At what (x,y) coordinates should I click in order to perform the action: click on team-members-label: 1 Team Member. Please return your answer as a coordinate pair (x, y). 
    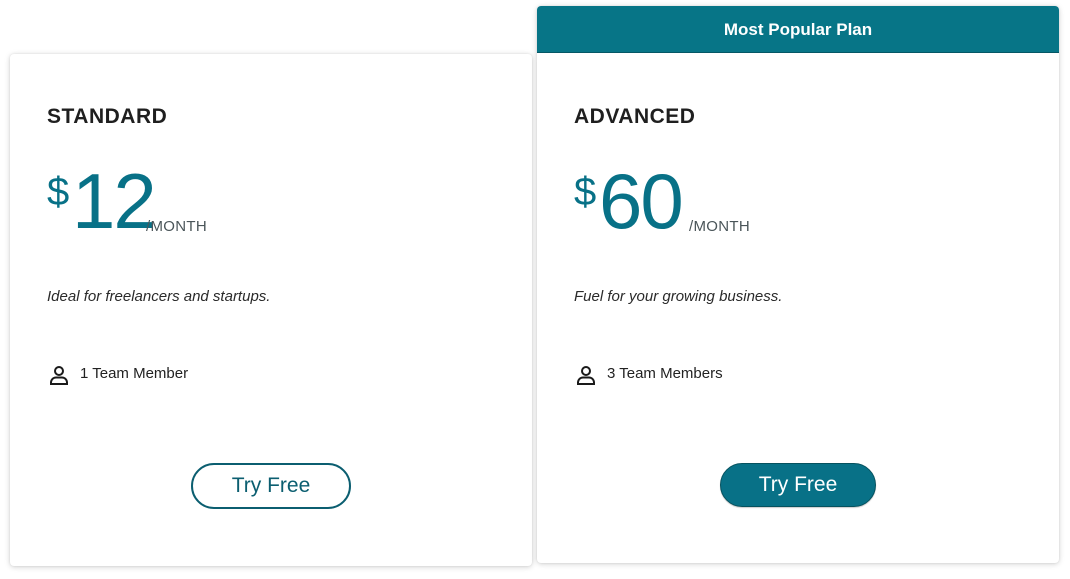
    Looking at the image, I should click on (134, 373).